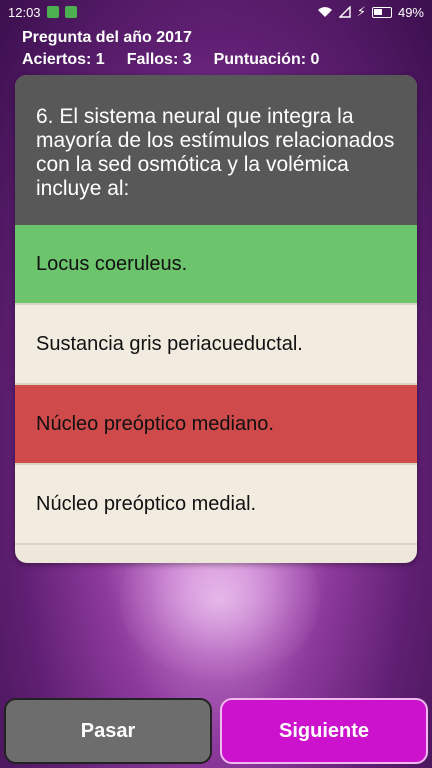 This screenshot has height=768, width=432. I want to click on score-stats: Aciertos: 1 Fallos: 3 Puntuación: 0, so click(170, 60).